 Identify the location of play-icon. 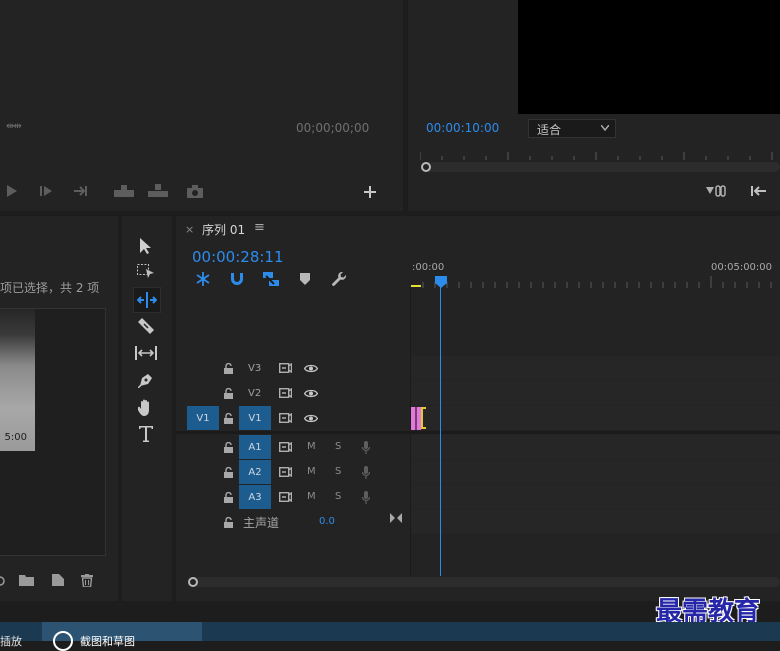
(12, 191).